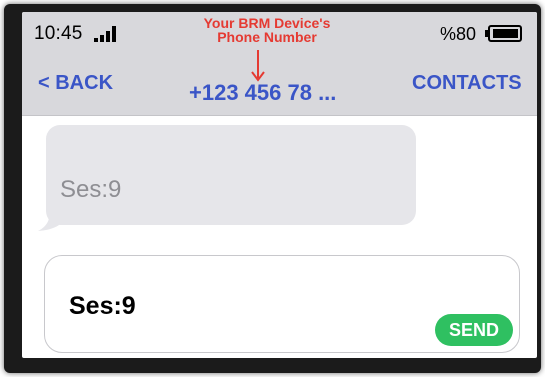 The height and width of the screenshot is (377, 545). I want to click on back-button: < BACK, so click(75, 83).